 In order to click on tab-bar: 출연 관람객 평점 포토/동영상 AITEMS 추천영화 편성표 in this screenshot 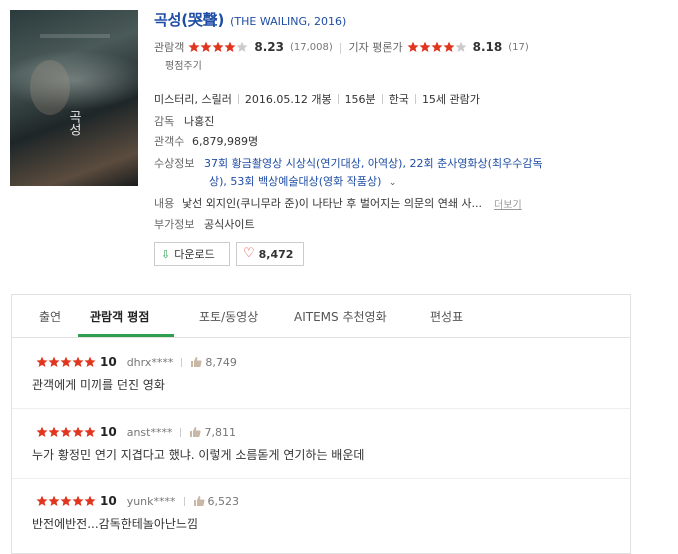, I will do `click(321, 316)`.